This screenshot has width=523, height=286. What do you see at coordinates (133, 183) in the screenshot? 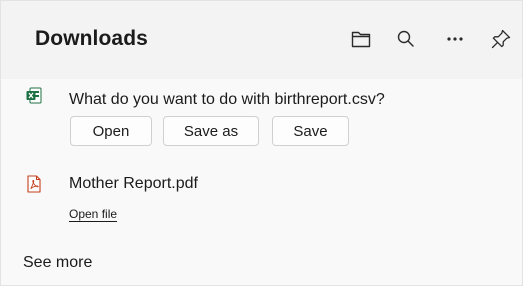
I see `download-filename: Mother Report.pdf` at bounding box center [133, 183].